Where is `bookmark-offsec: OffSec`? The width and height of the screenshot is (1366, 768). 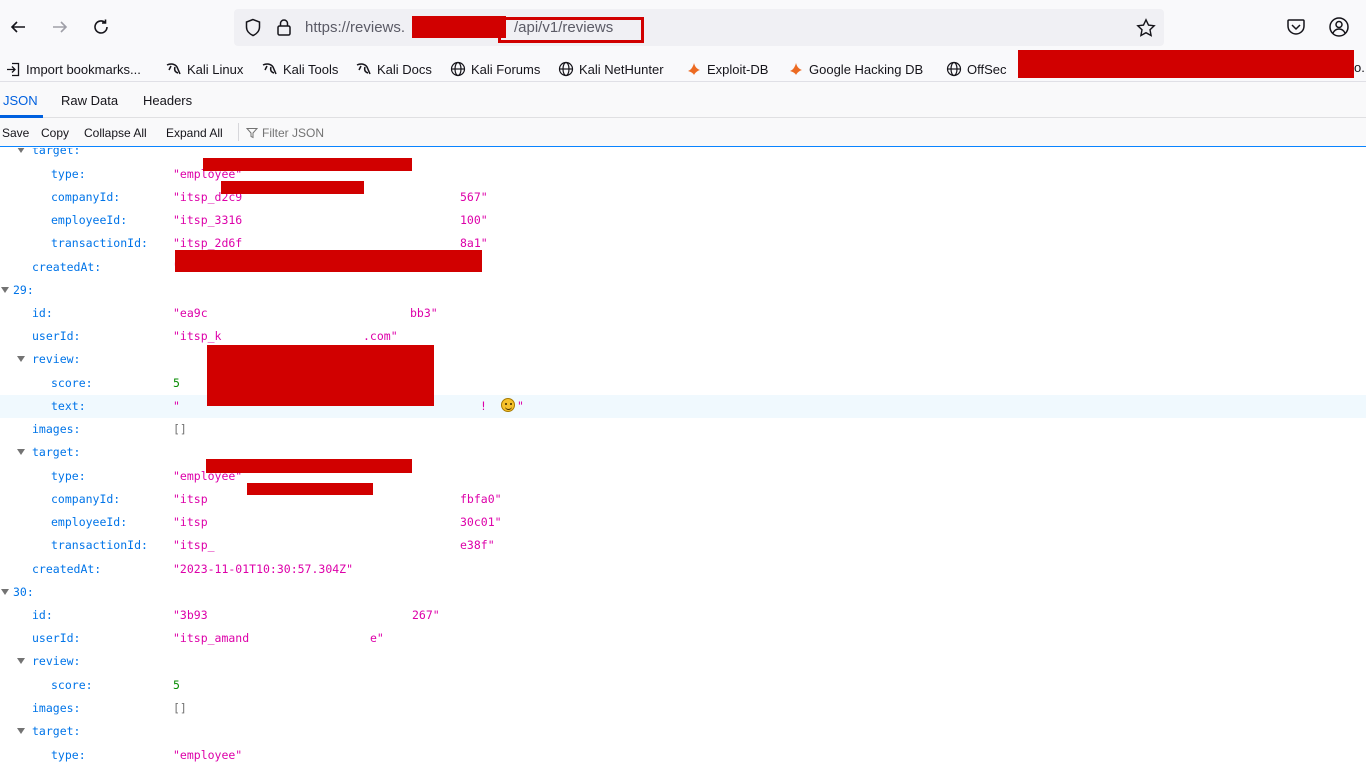
bookmark-offsec: OffSec is located at coordinates (976, 69).